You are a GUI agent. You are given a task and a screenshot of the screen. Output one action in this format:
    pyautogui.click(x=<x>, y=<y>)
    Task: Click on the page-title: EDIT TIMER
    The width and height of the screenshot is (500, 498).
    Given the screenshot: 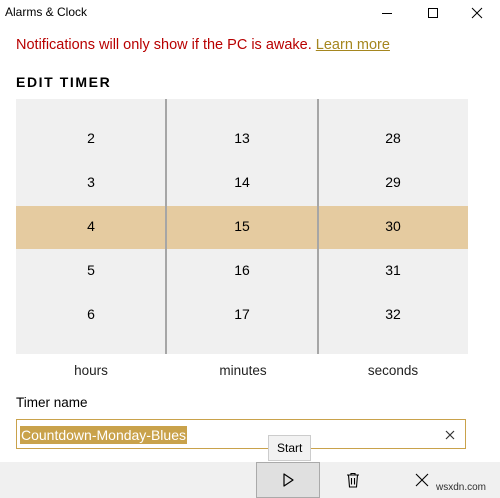 What is the action you would take?
    pyautogui.click(x=64, y=82)
    